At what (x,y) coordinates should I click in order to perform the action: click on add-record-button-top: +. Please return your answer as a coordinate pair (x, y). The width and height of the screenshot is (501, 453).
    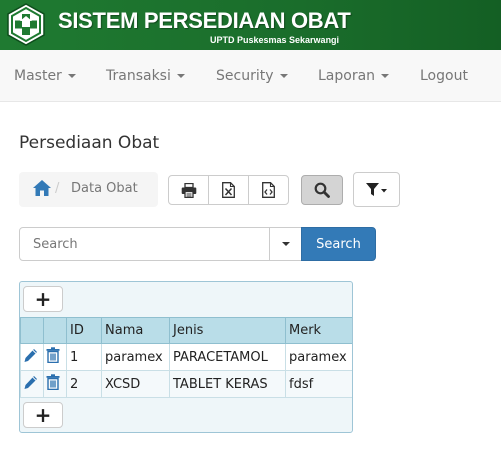
    Looking at the image, I should click on (43, 299).